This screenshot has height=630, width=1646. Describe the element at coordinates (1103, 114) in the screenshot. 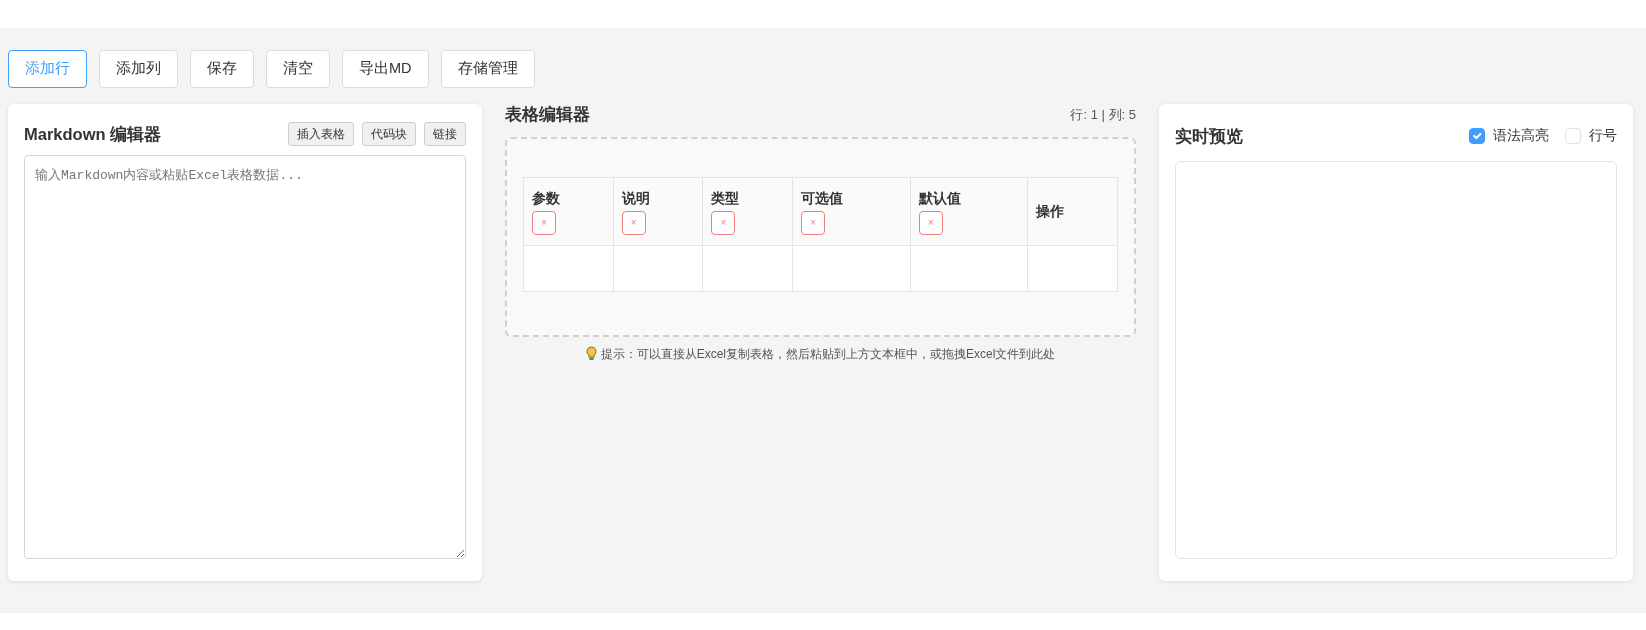

I see `table-size-counter: 行: 1 | 列: 5` at that location.